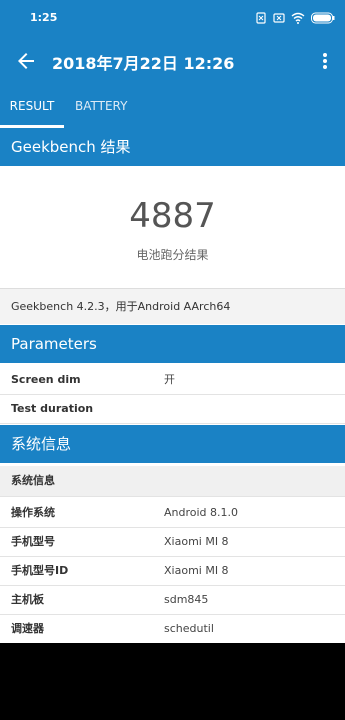 This screenshot has height=720, width=345. I want to click on sysinfo-row-model-id: 手机型号ID Xiaomi MI 8, so click(172, 571).